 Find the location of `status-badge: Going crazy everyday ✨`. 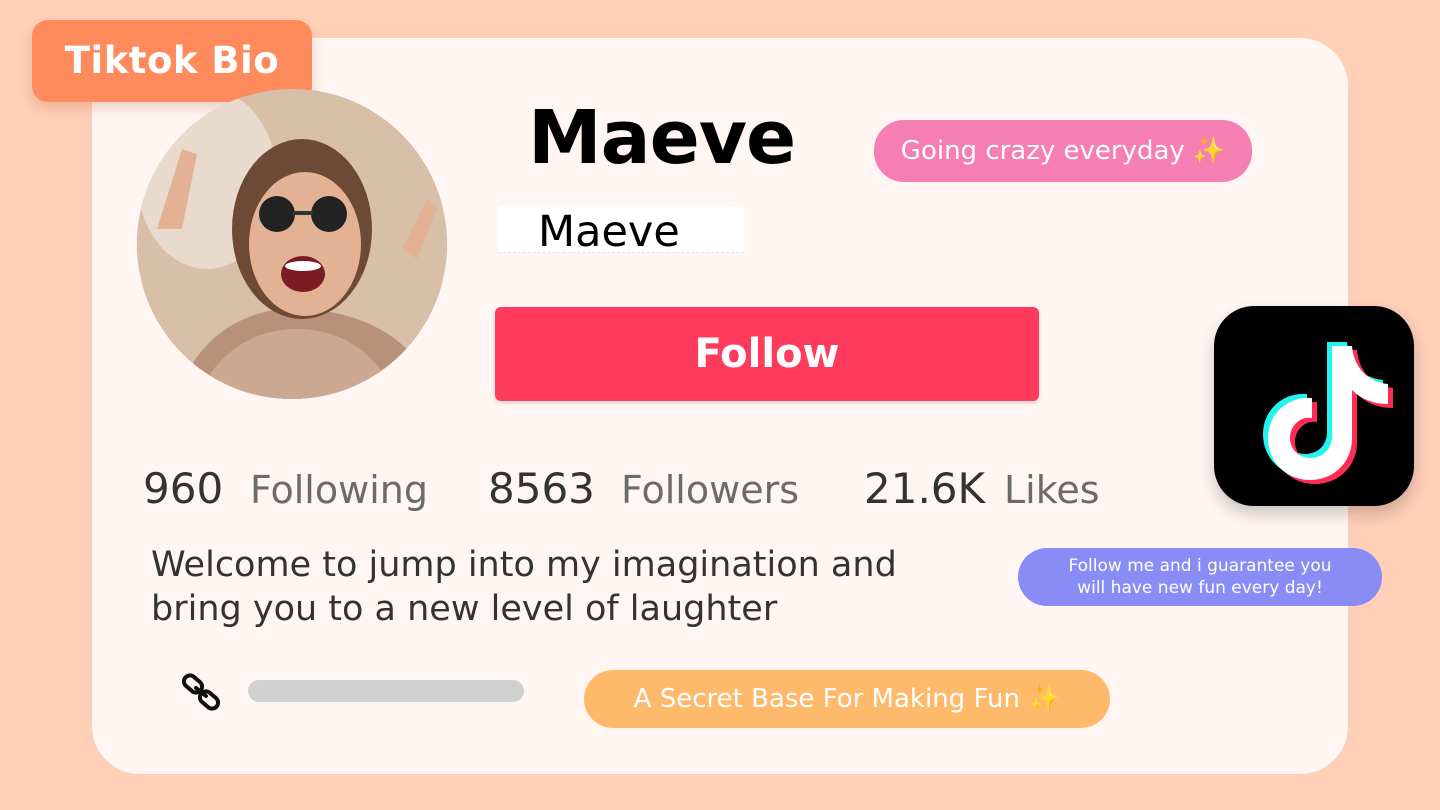

status-badge: Going crazy everyday ✨ is located at coordinates (1063, 151).